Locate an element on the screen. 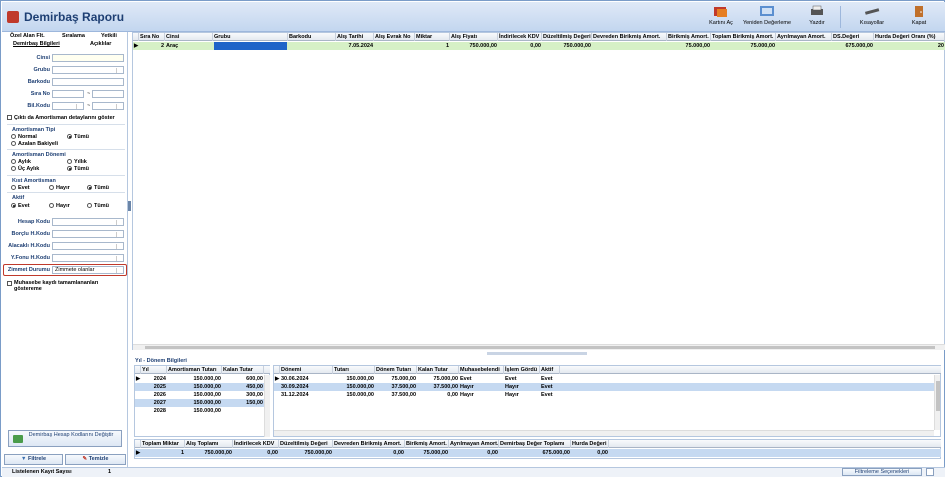 This screenshot has width=945, height=477. main-horizontal-scrollbar is located at coordinates (539, 347).